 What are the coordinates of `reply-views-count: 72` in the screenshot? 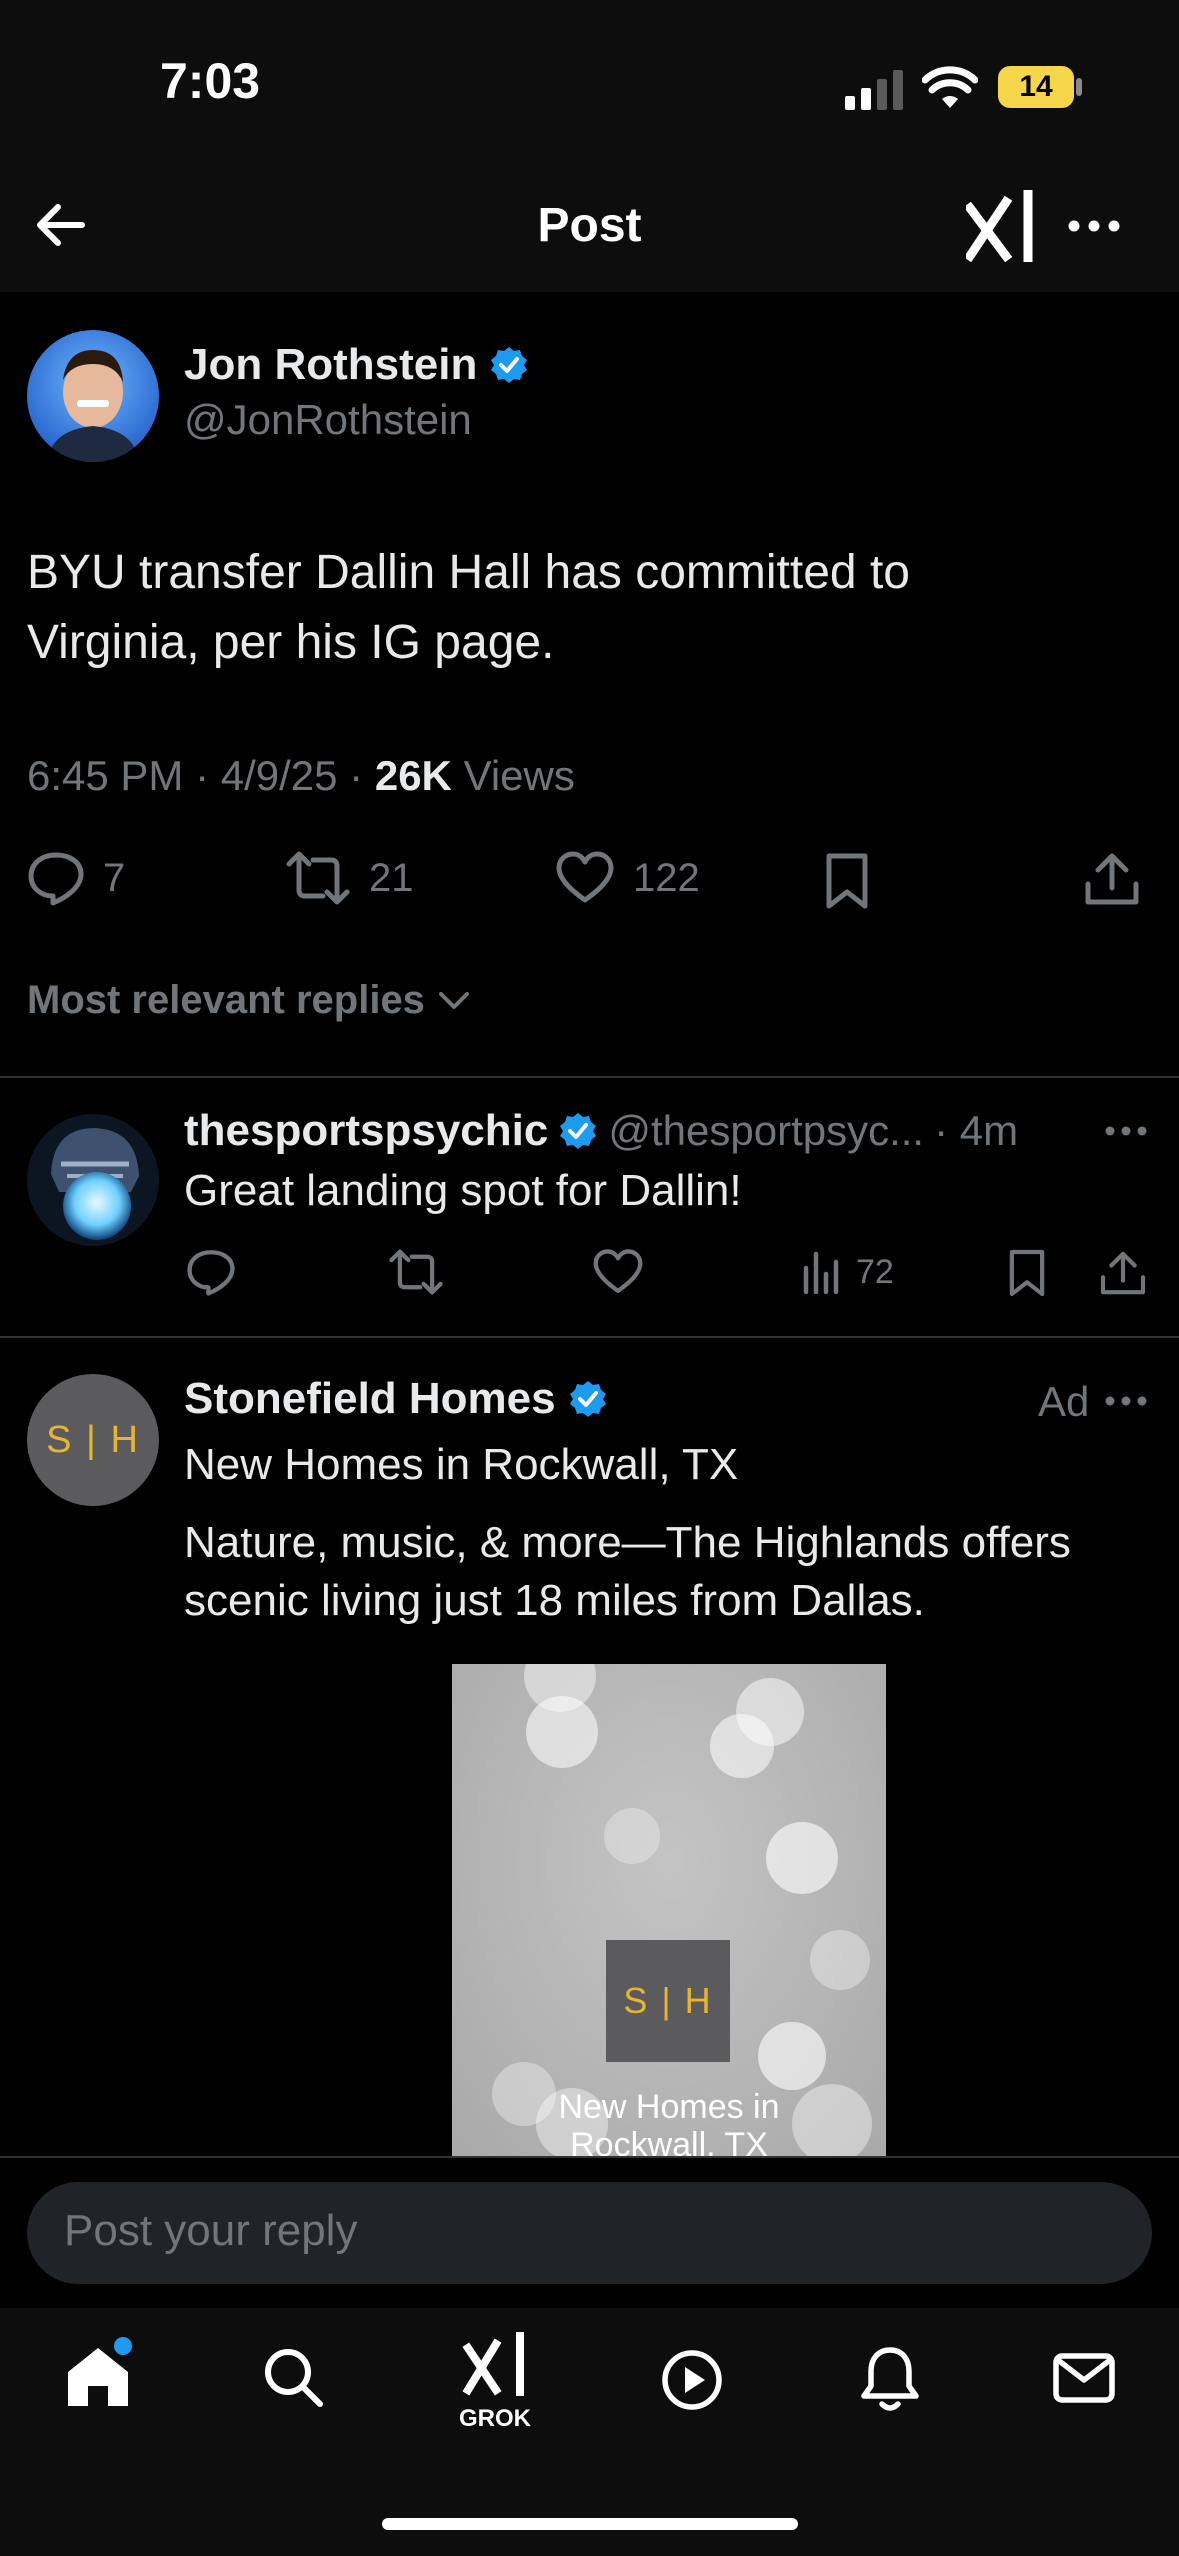 It's located at (875, 1271).